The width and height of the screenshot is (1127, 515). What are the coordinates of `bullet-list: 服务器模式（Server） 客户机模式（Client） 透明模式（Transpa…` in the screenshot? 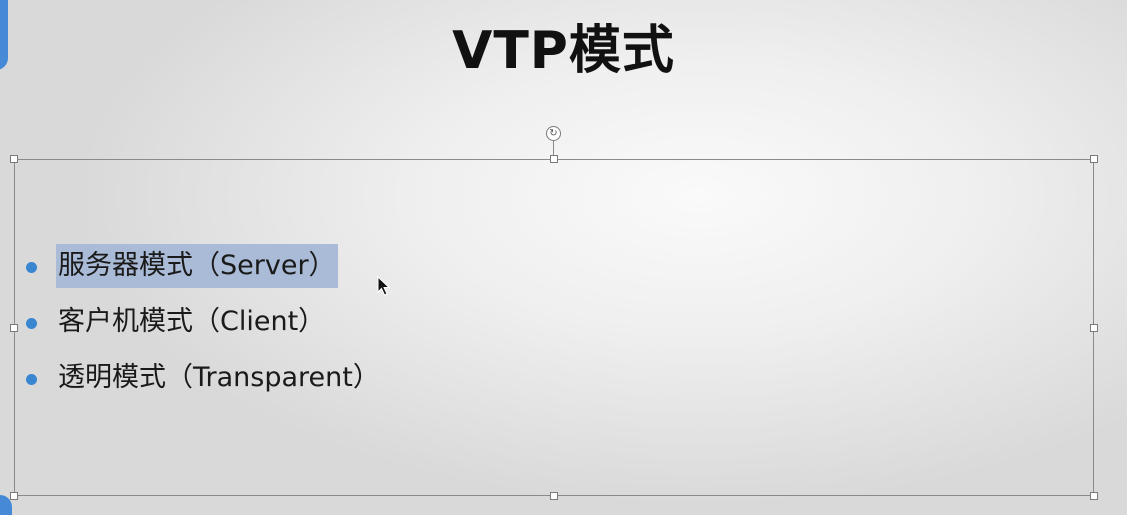 It's located at (204, 332).